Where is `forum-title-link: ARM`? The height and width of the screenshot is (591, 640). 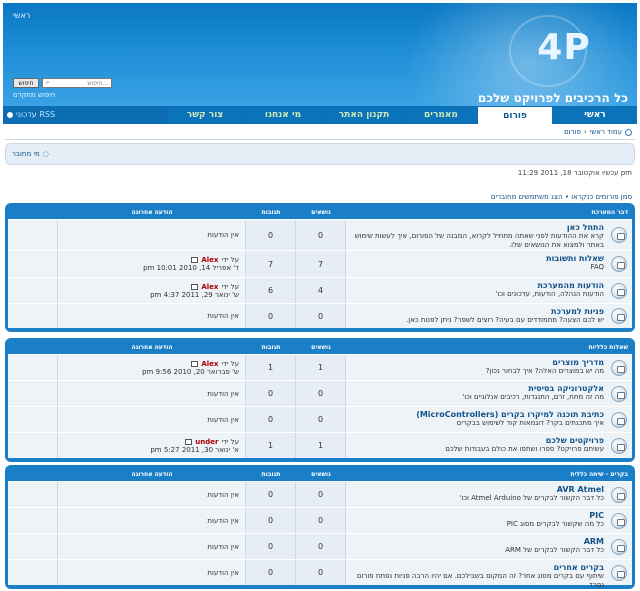 forum-title-link: ARM is located at coordinates (477, 541).